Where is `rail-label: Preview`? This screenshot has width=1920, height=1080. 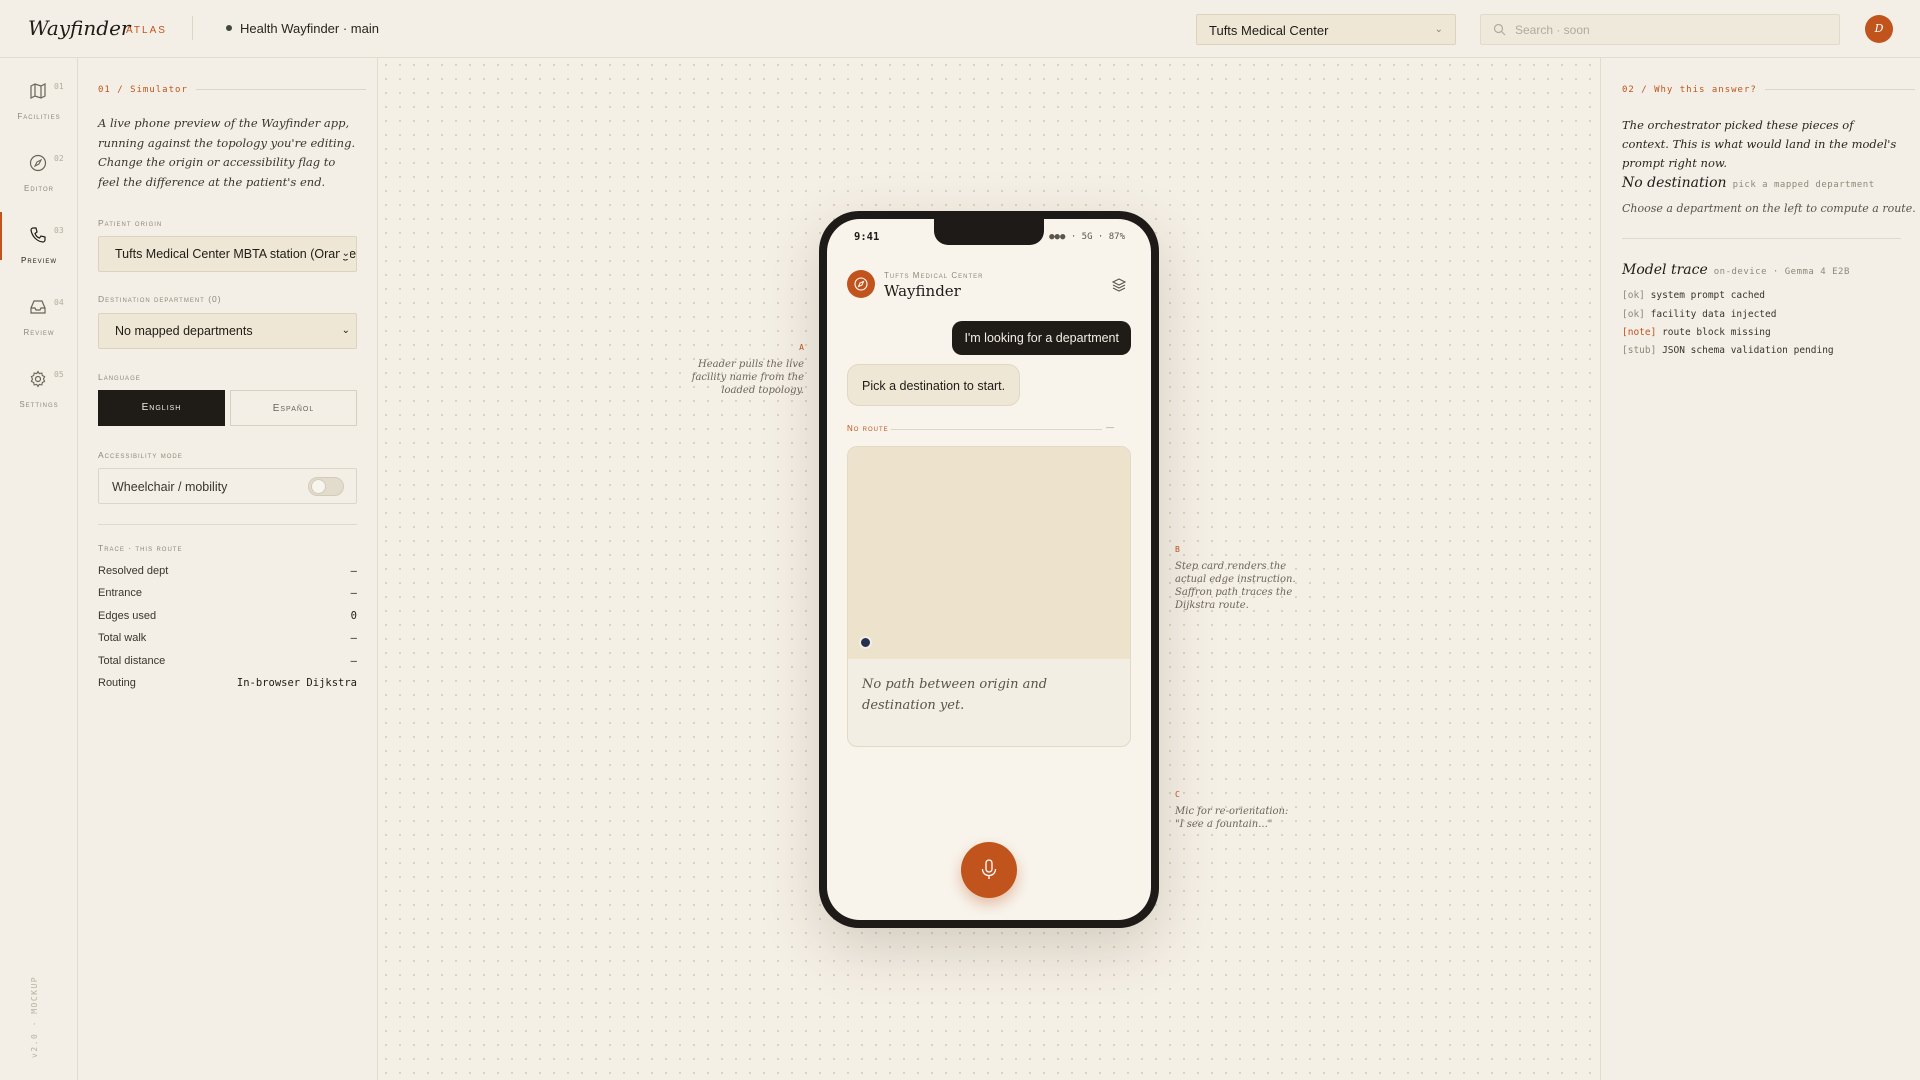
rail-label: Preview is located at coordinates (38, 260).